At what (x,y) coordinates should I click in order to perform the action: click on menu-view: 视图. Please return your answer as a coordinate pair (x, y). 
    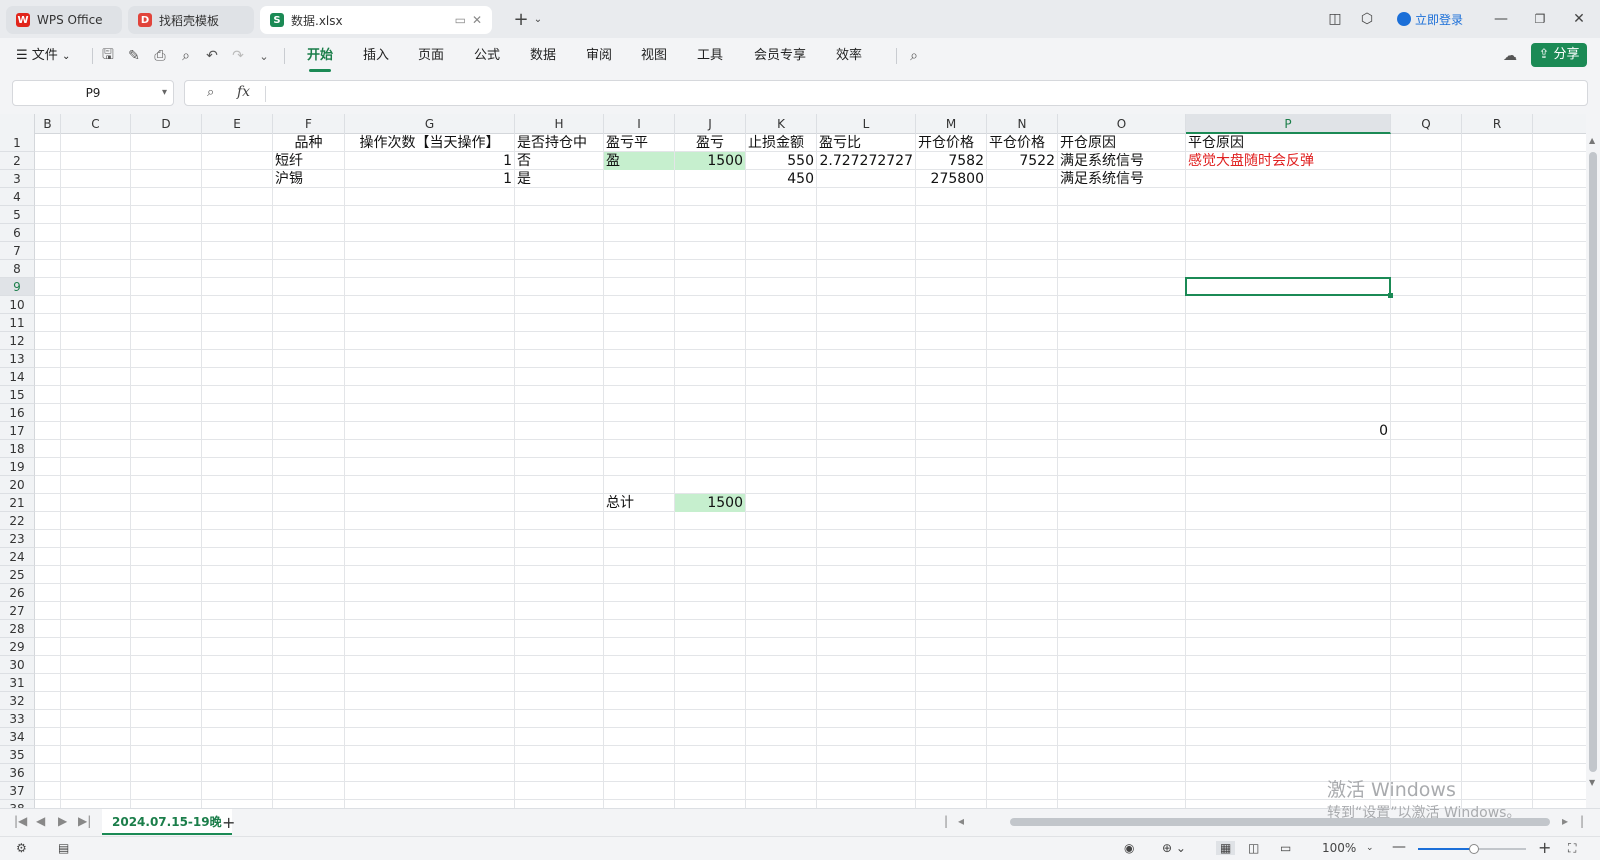
    Looking at the image, I should click on (654, 56).